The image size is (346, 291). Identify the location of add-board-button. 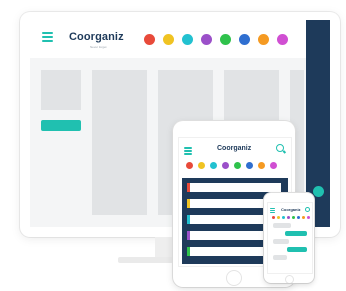
(61, 125).